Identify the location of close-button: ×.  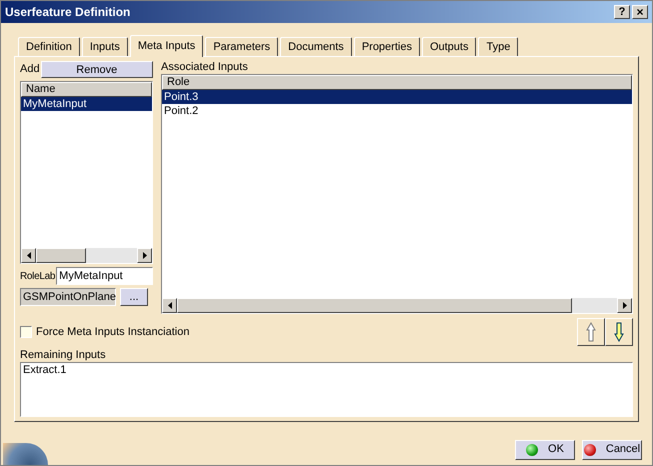
(640, 12).